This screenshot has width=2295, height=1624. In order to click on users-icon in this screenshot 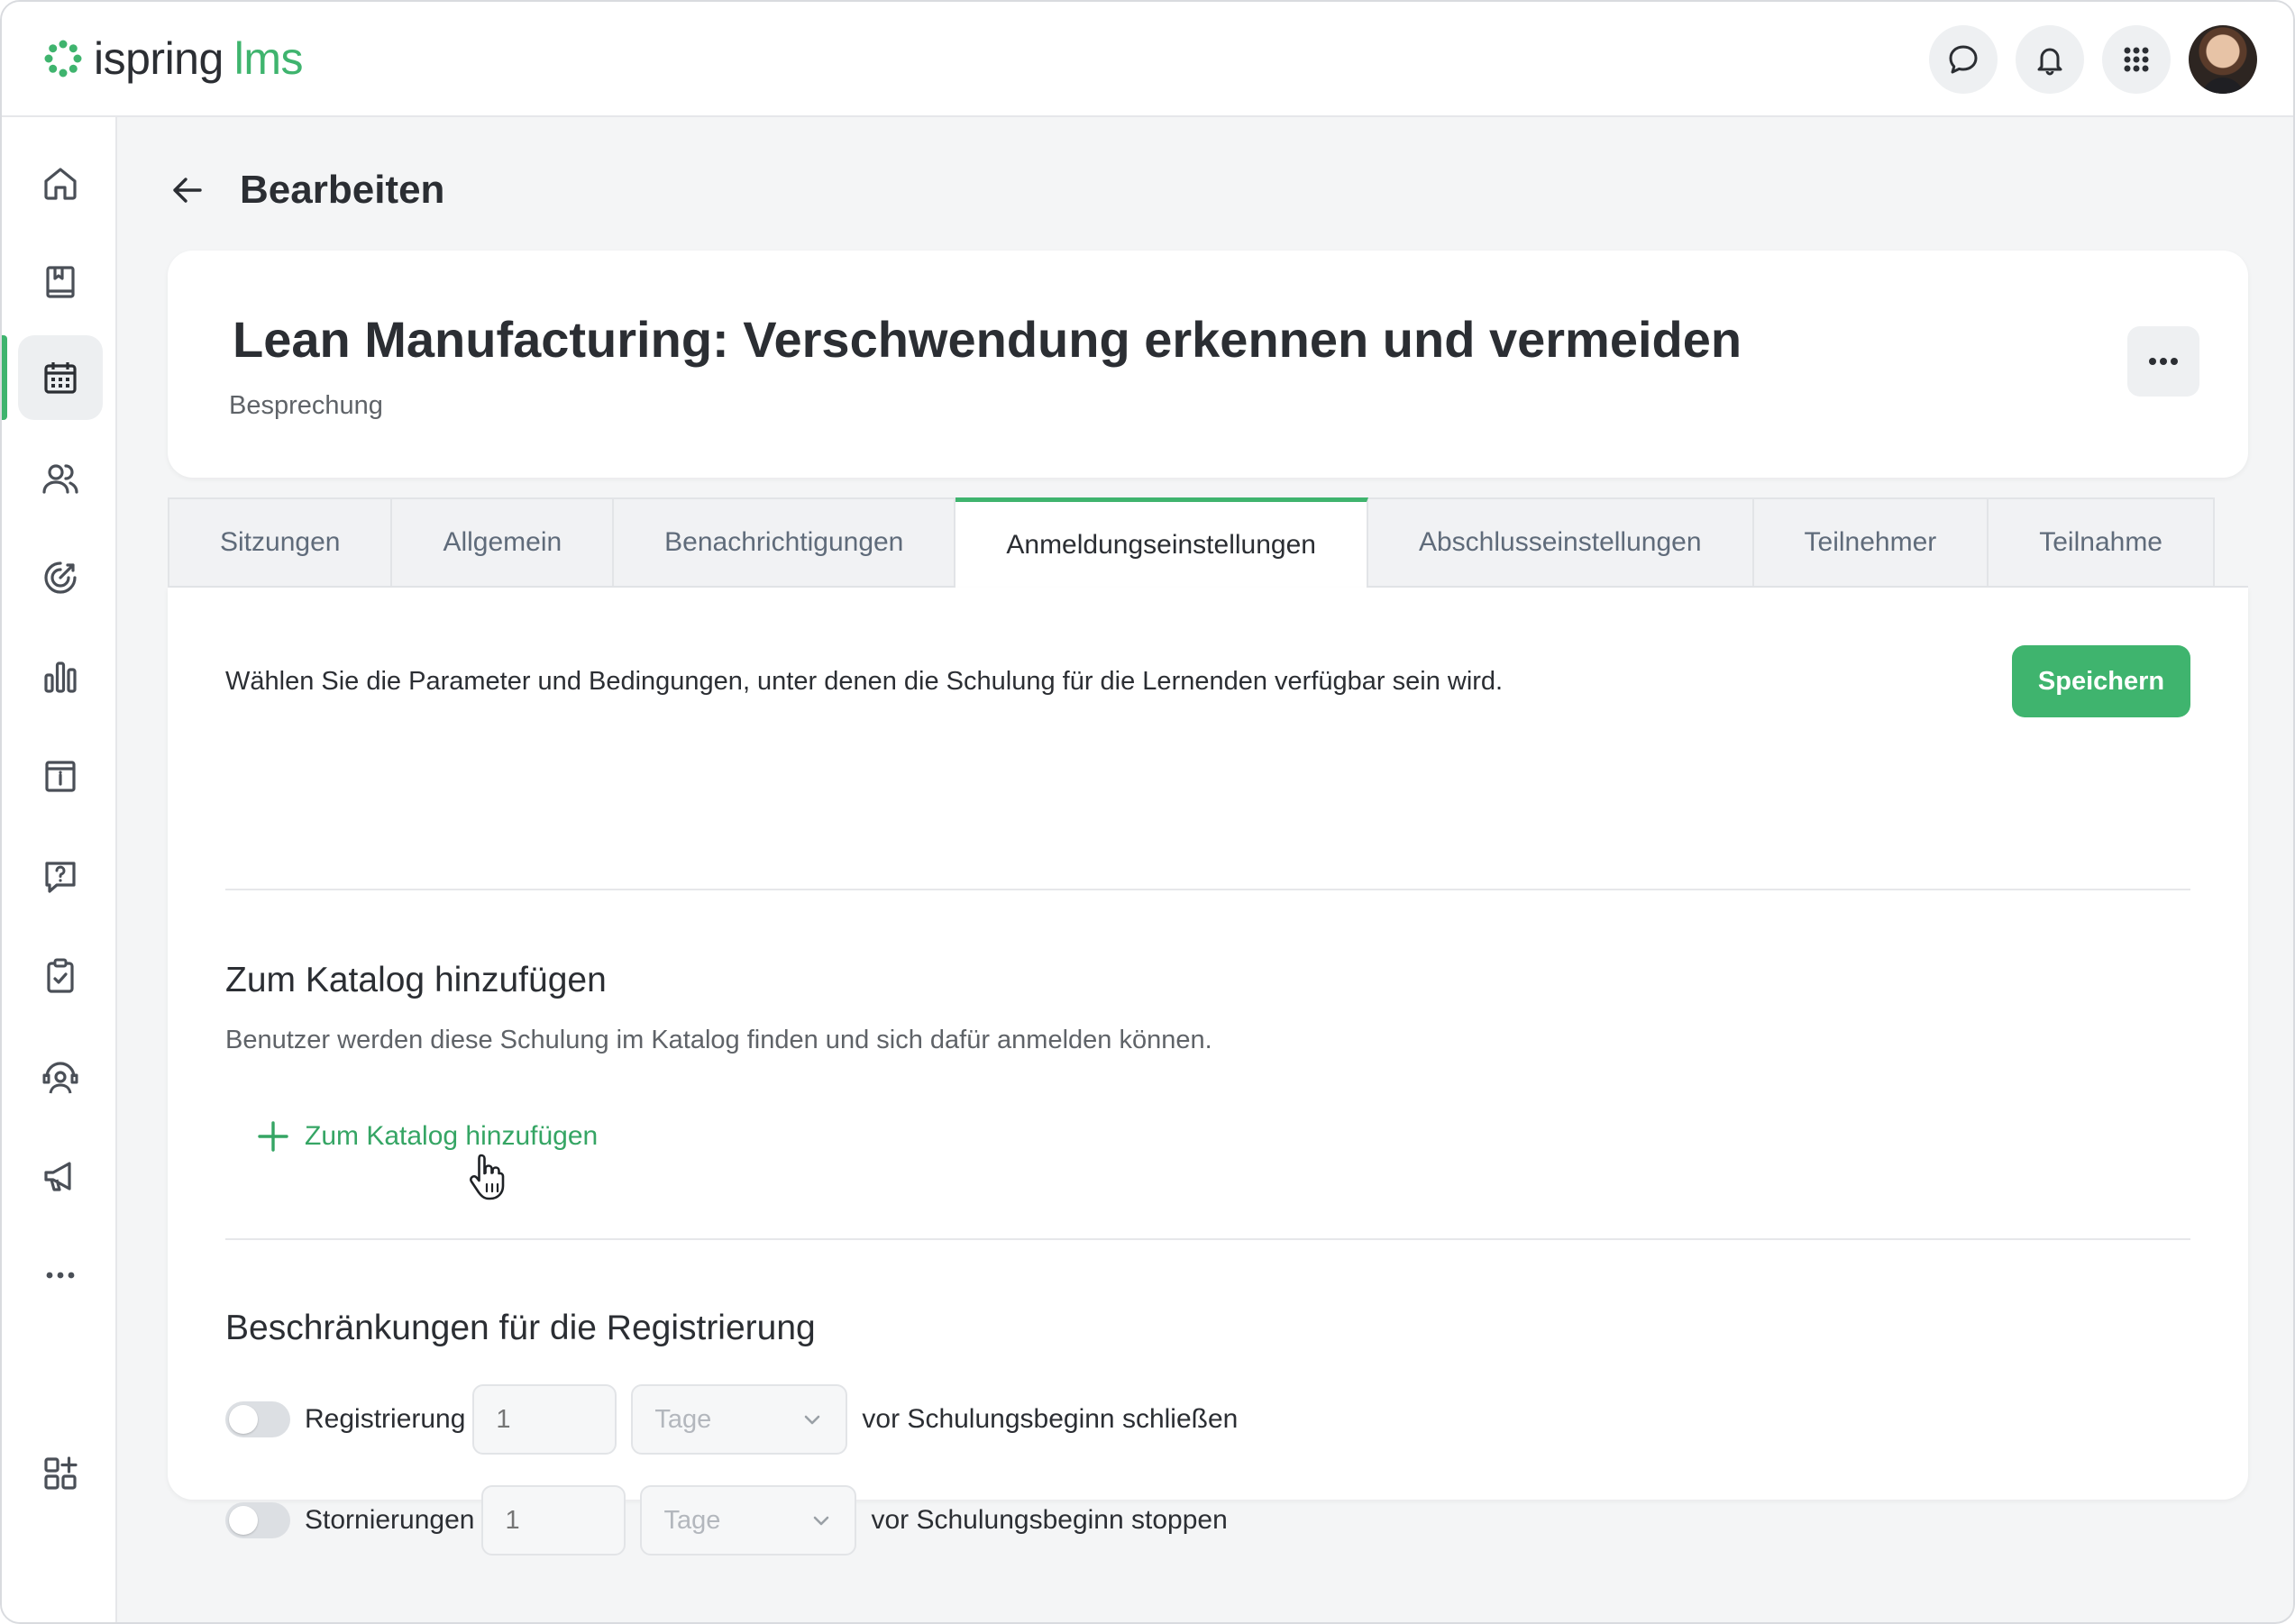, I will do `click(60, 479)`.